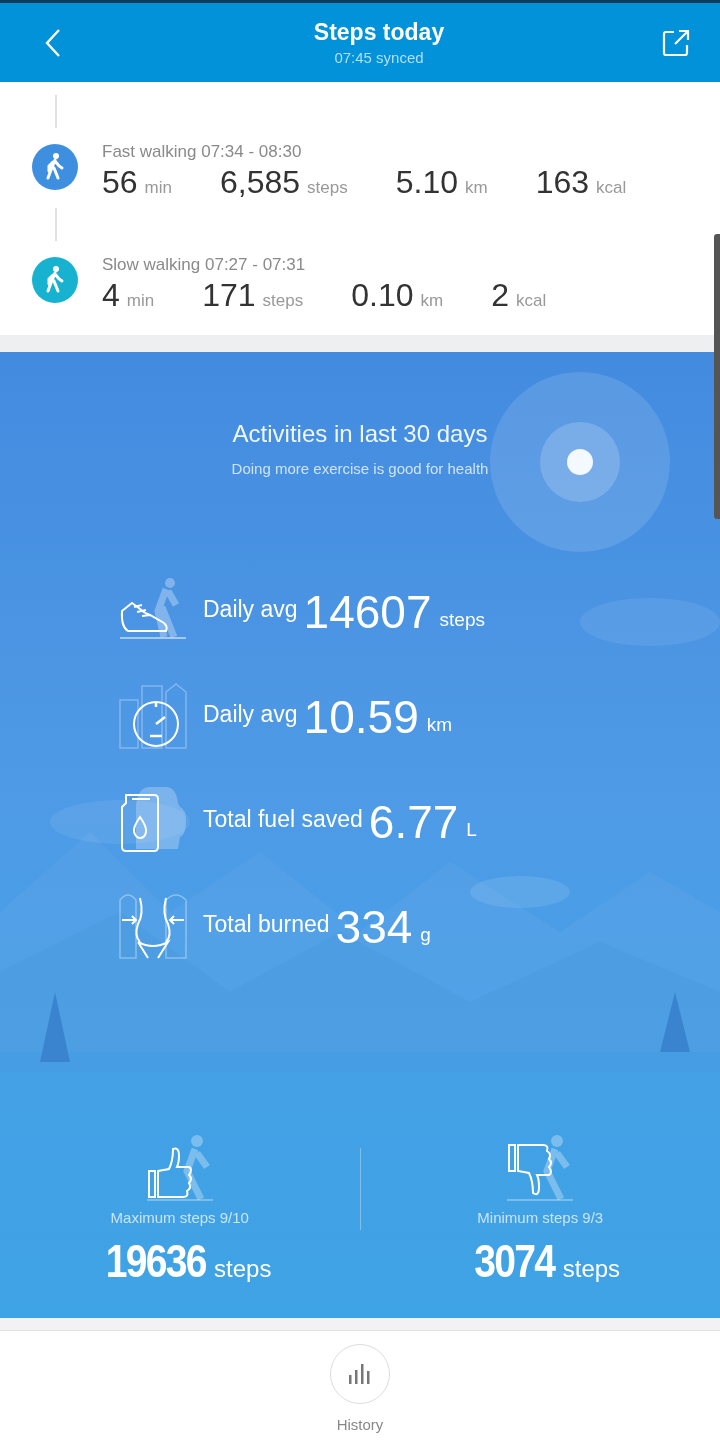 The image size is (720, 1449). What do you see at coordinates (111, 295) in the screenshot?
I see `activity-value: 4` at bounding box center [111, 295].